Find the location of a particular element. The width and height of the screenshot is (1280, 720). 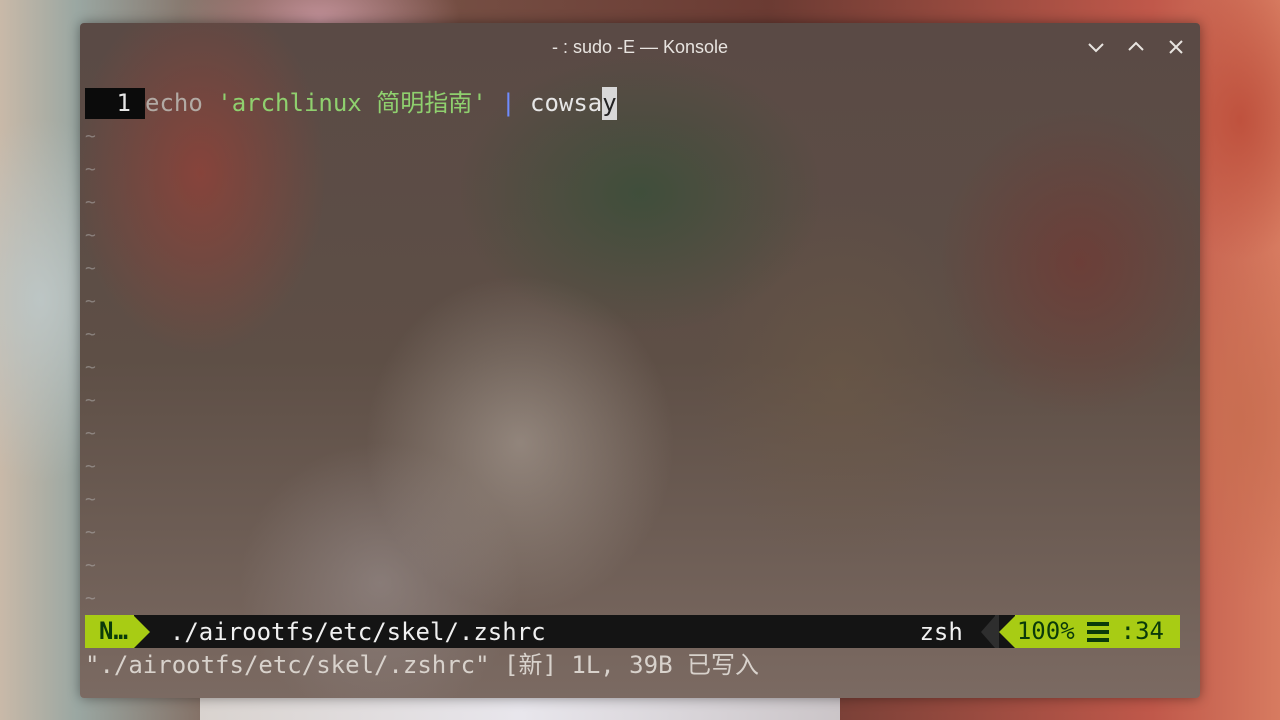

mode-separator is located at coordinates (141, 631).